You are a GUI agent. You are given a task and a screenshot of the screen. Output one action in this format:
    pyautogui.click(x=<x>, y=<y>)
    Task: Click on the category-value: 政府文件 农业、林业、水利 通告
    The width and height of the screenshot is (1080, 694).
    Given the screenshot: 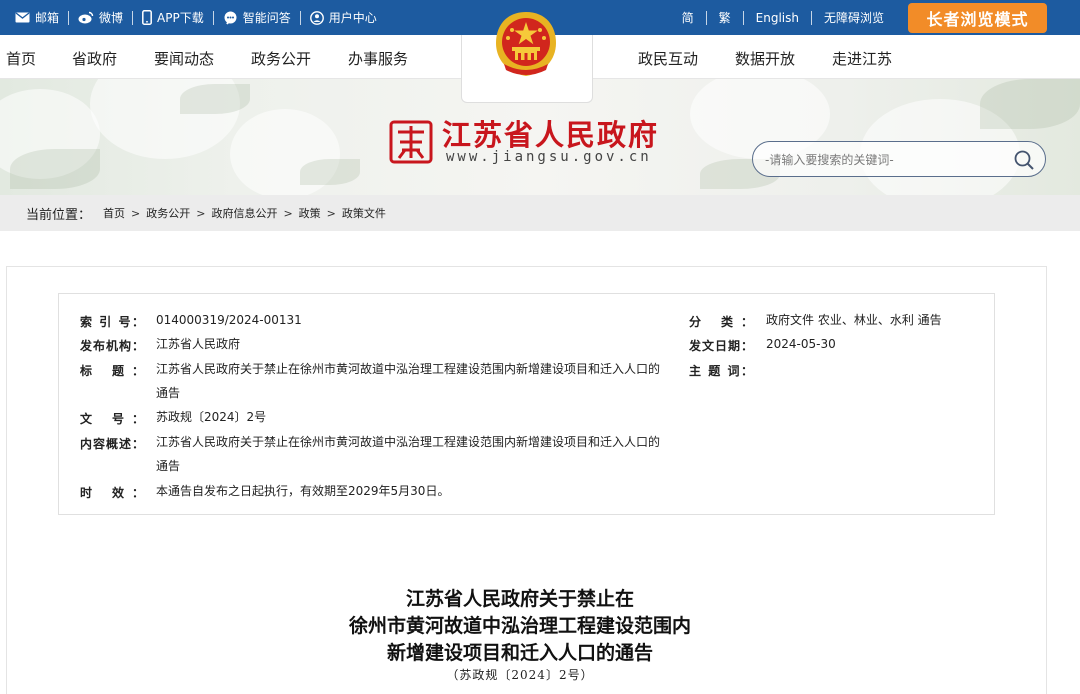 What is the action you would take?
    pyautogui.click(x=854, y=320)
    